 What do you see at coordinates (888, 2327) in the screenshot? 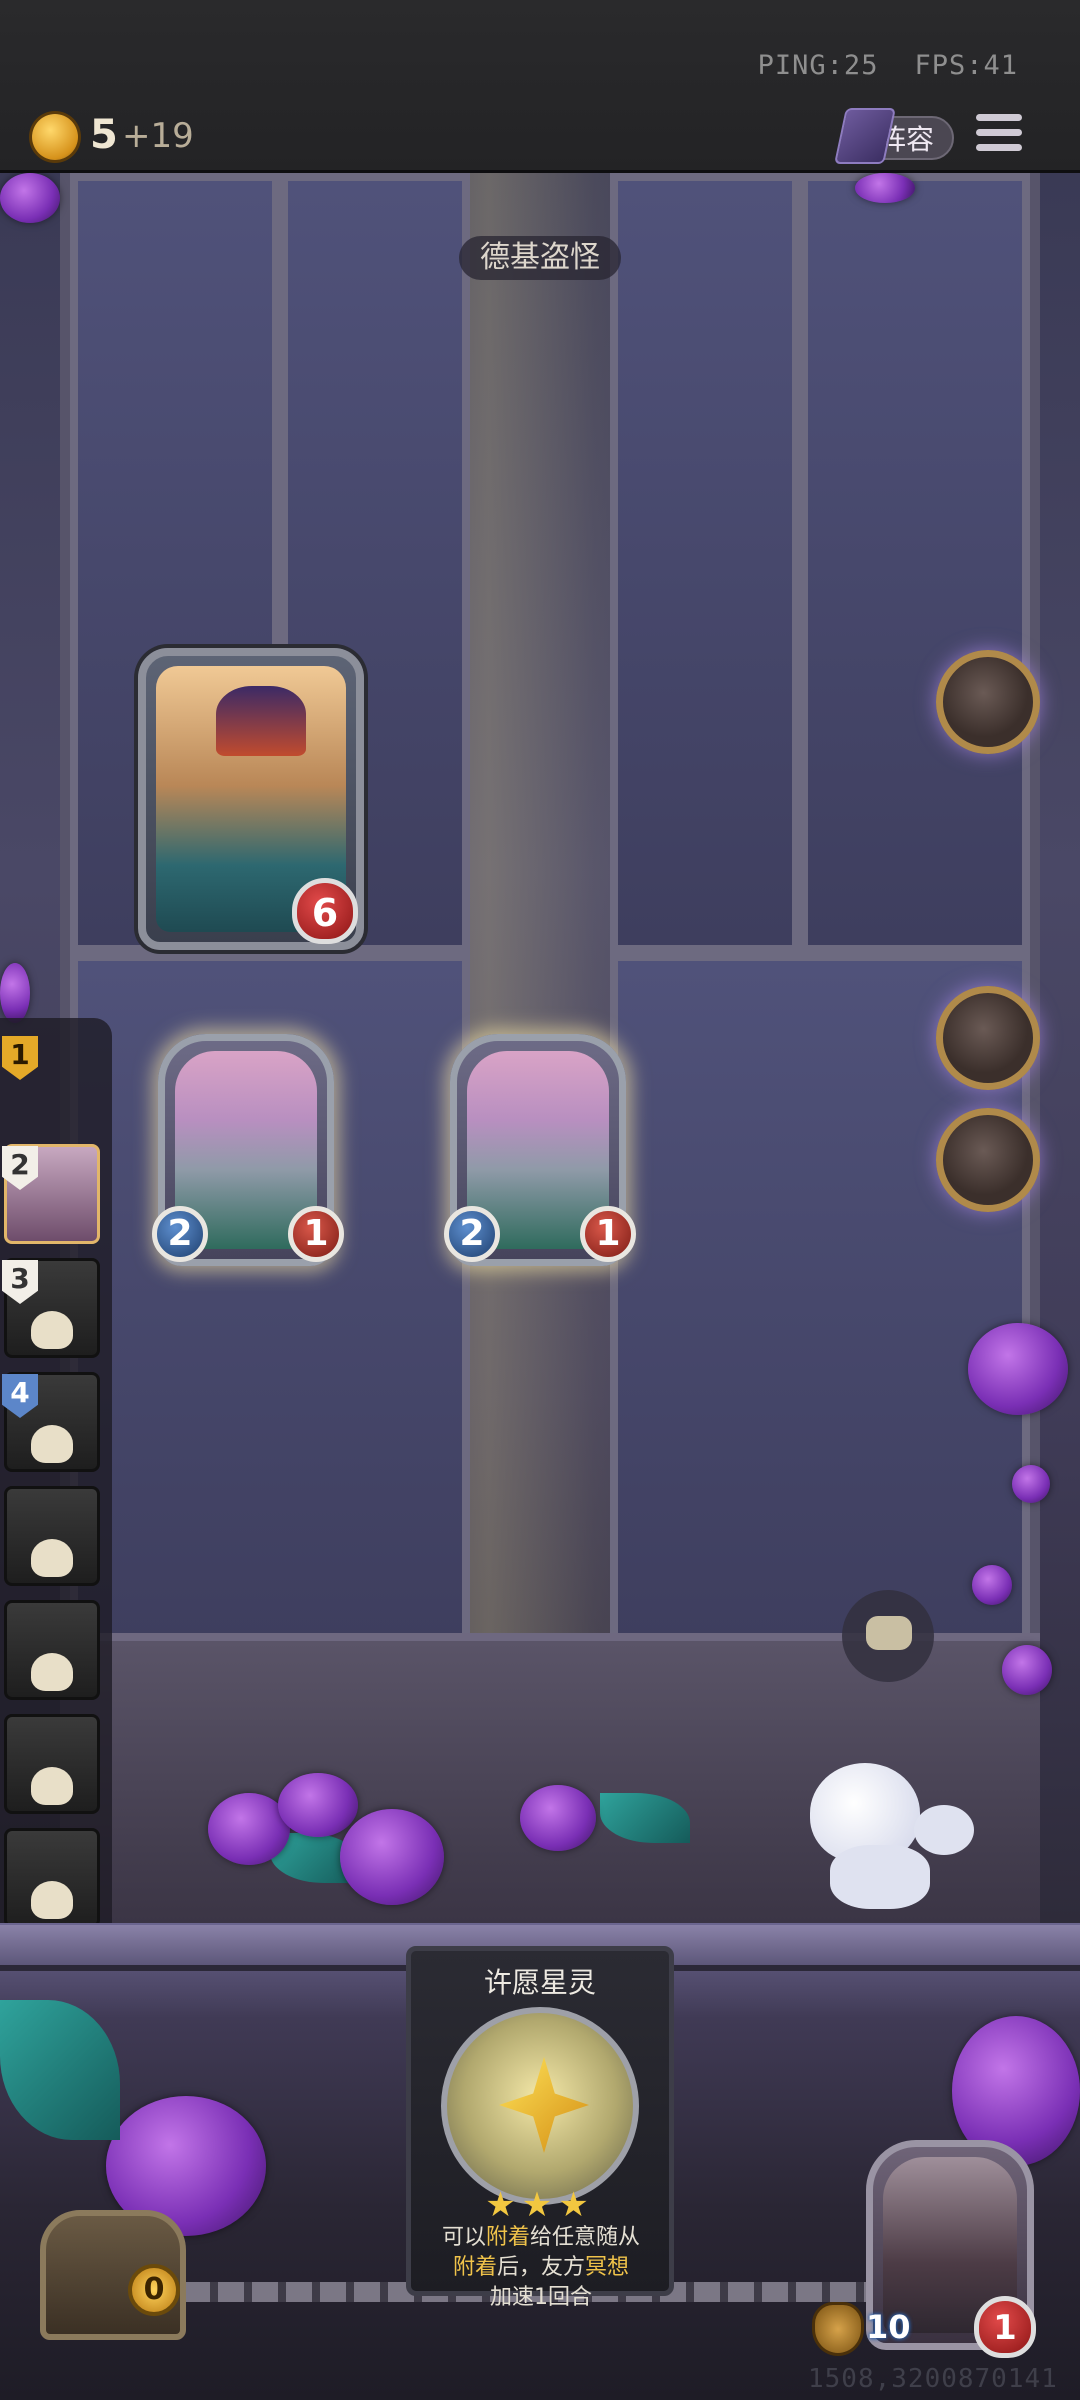
I see `player-attack-armor: 10` at bounding box center [888, 2327].